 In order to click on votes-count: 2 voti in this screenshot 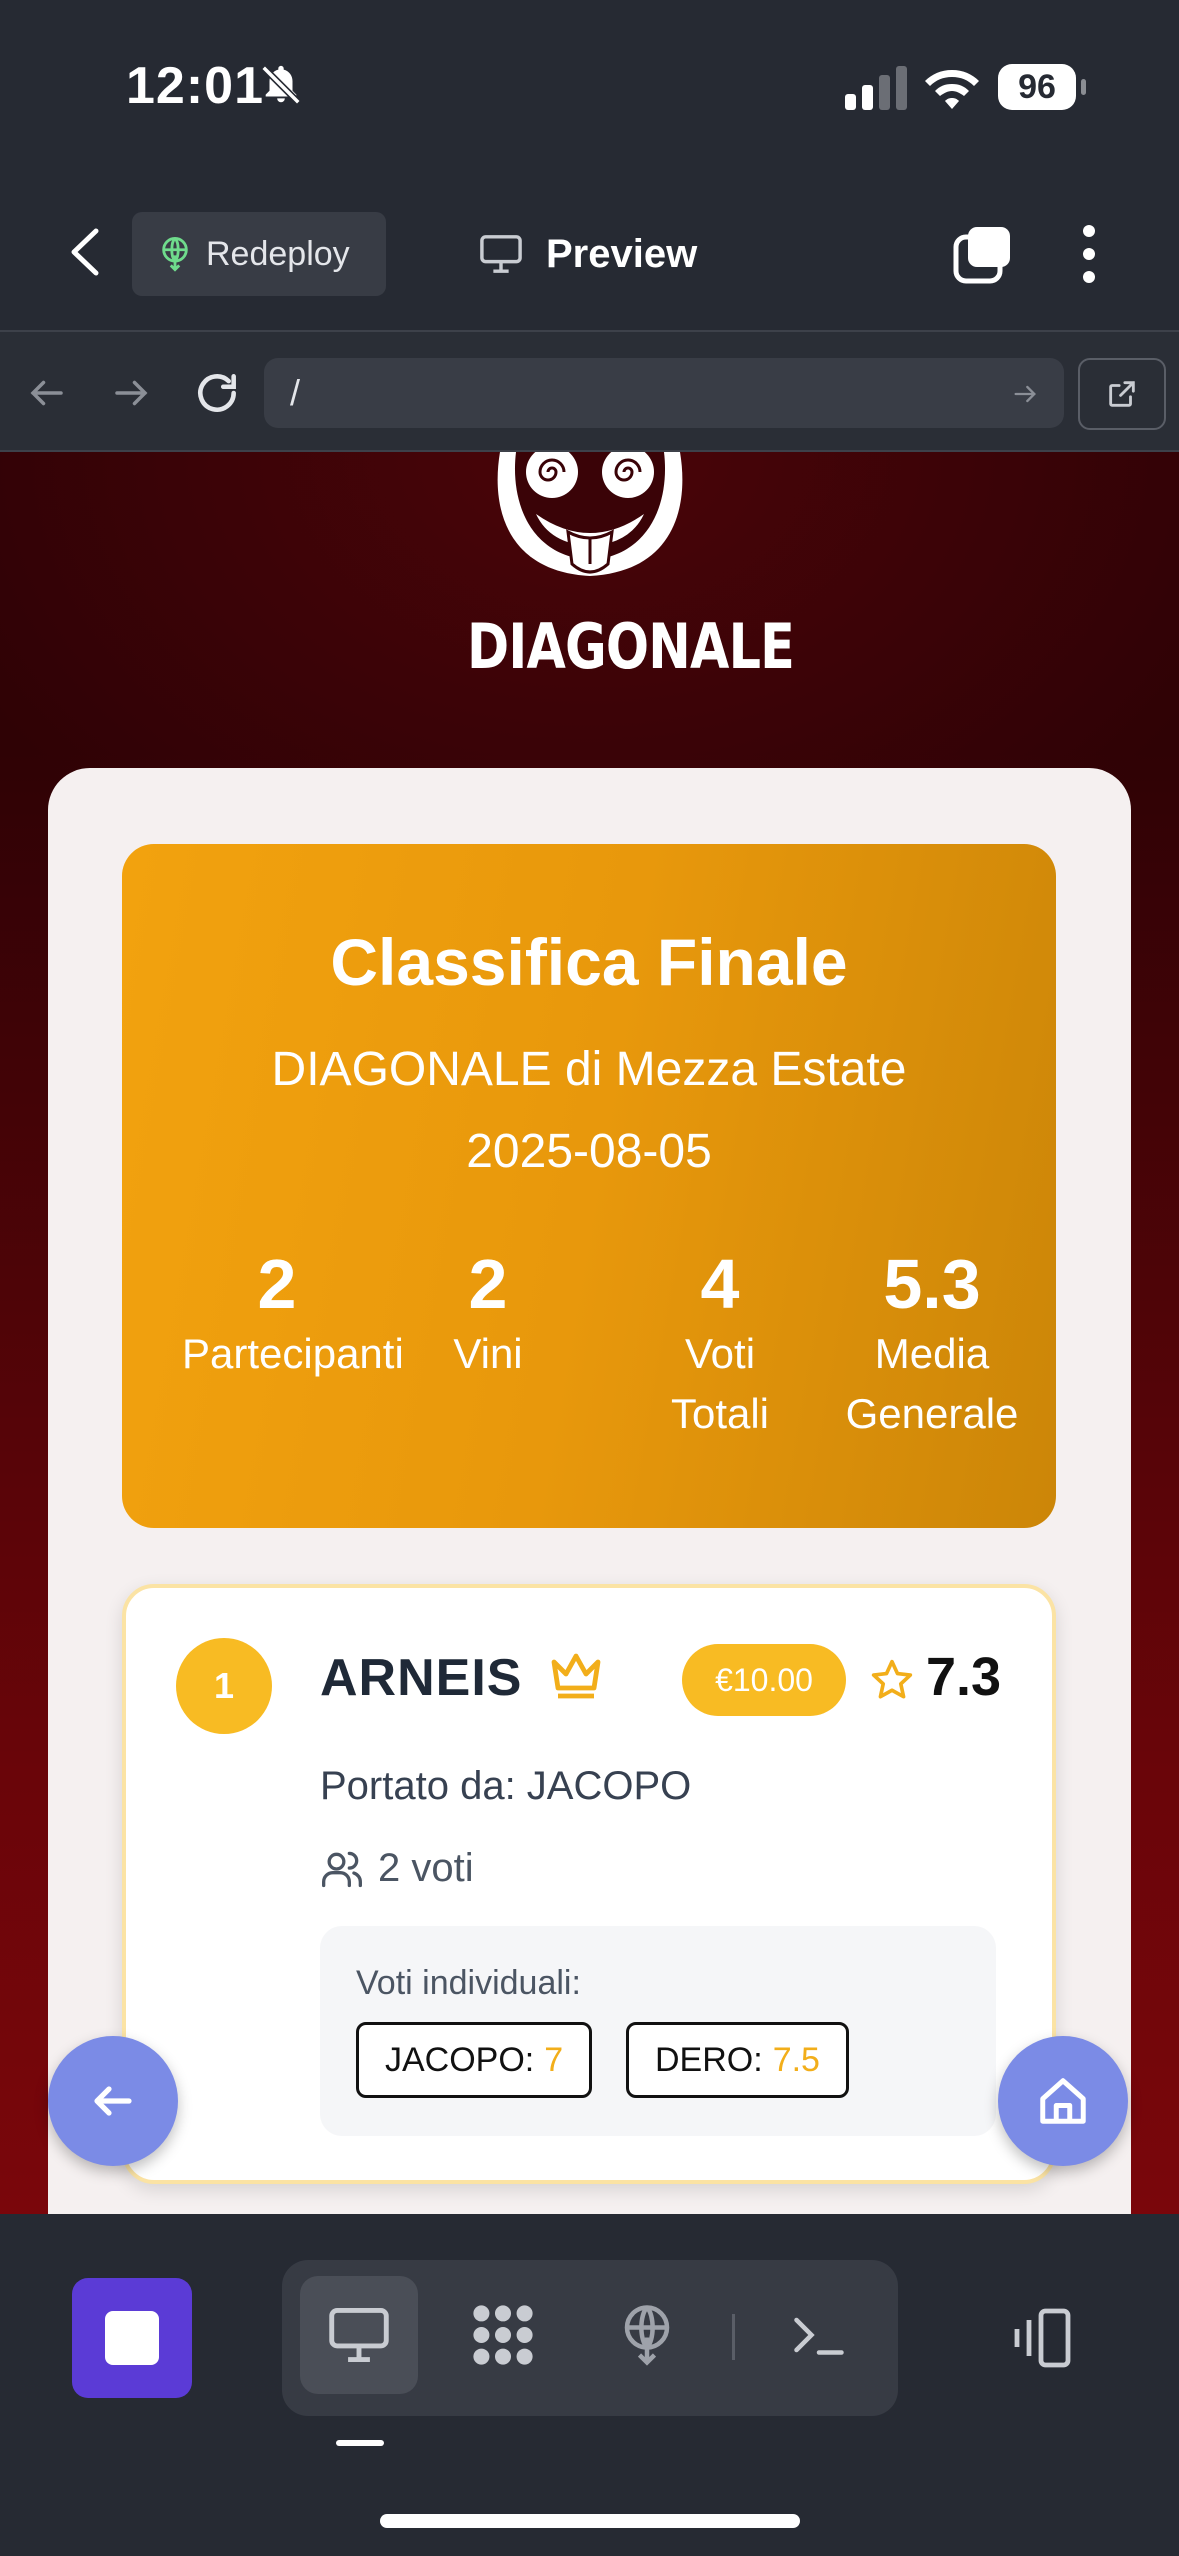, I will do `click(397, 1868)`.